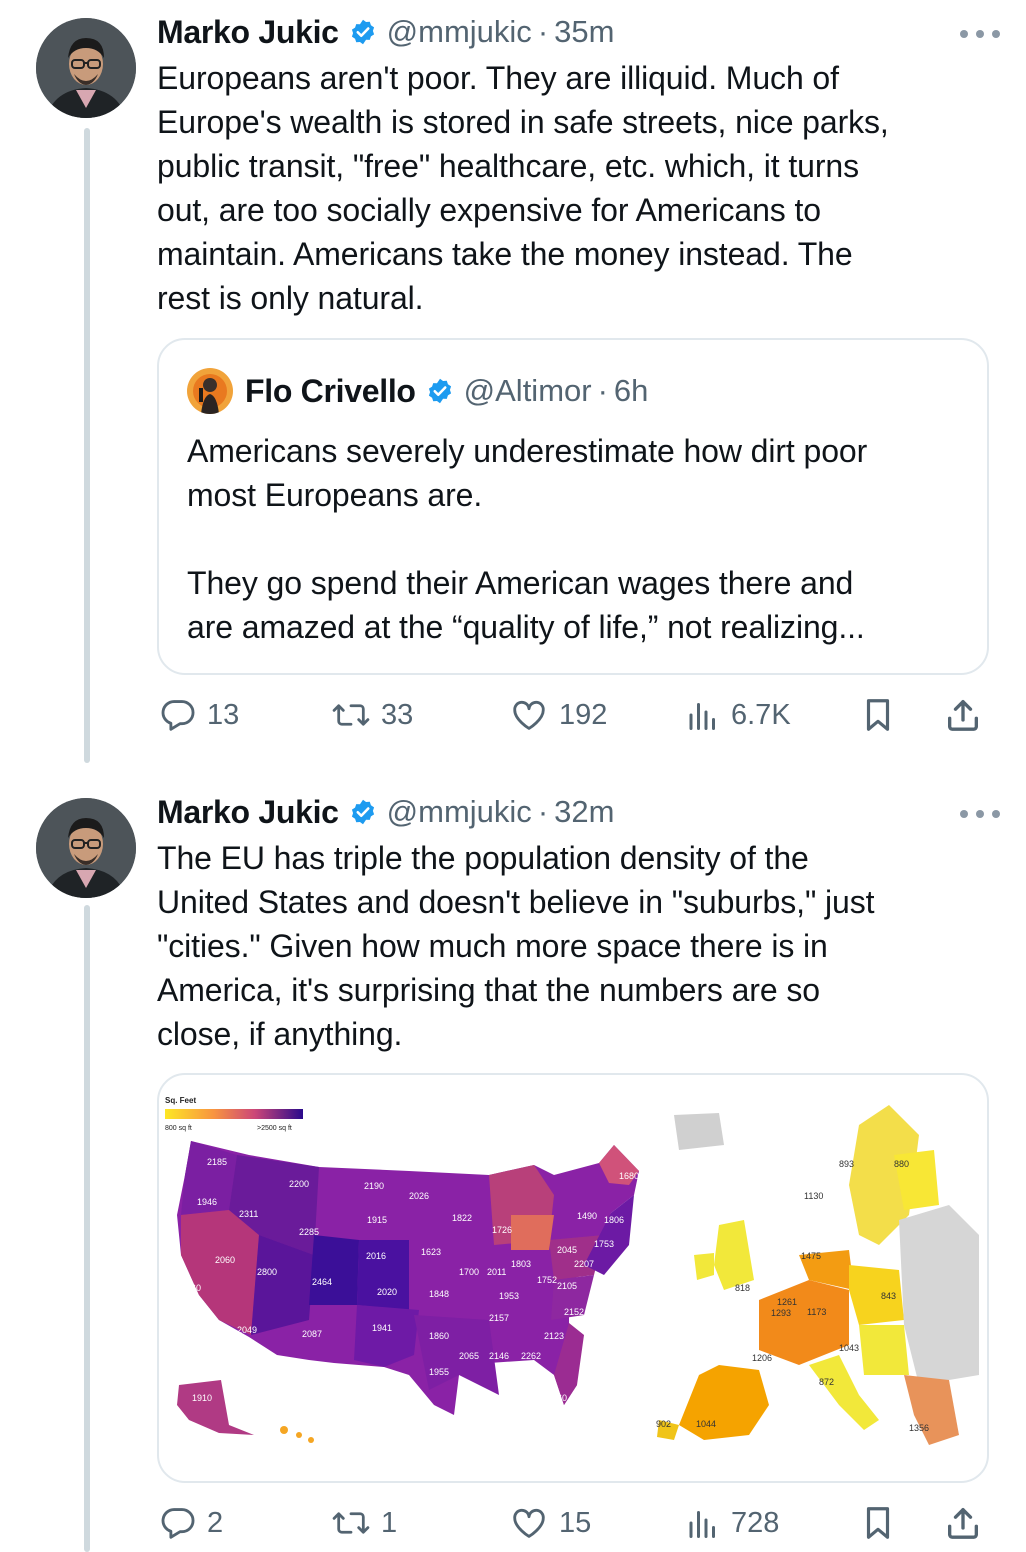 The image size is (1026, 1552). What do you see at coordinates (663, 1424) in the screenshot?
I see `eu-country-label: 902` at bounding box center [663, 1424].